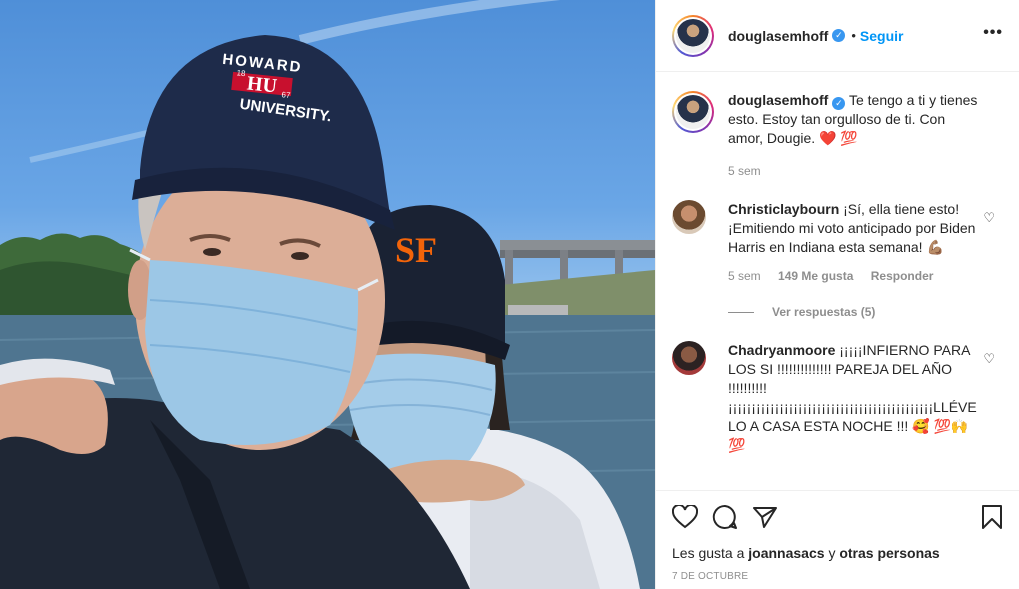 Image resolution: width=1019 pixels, height=589 pixels. What do you see at coordinates (241, 73) in the screenshot?
I see `cap-year-left: 18` at bounding box center [241, 73].